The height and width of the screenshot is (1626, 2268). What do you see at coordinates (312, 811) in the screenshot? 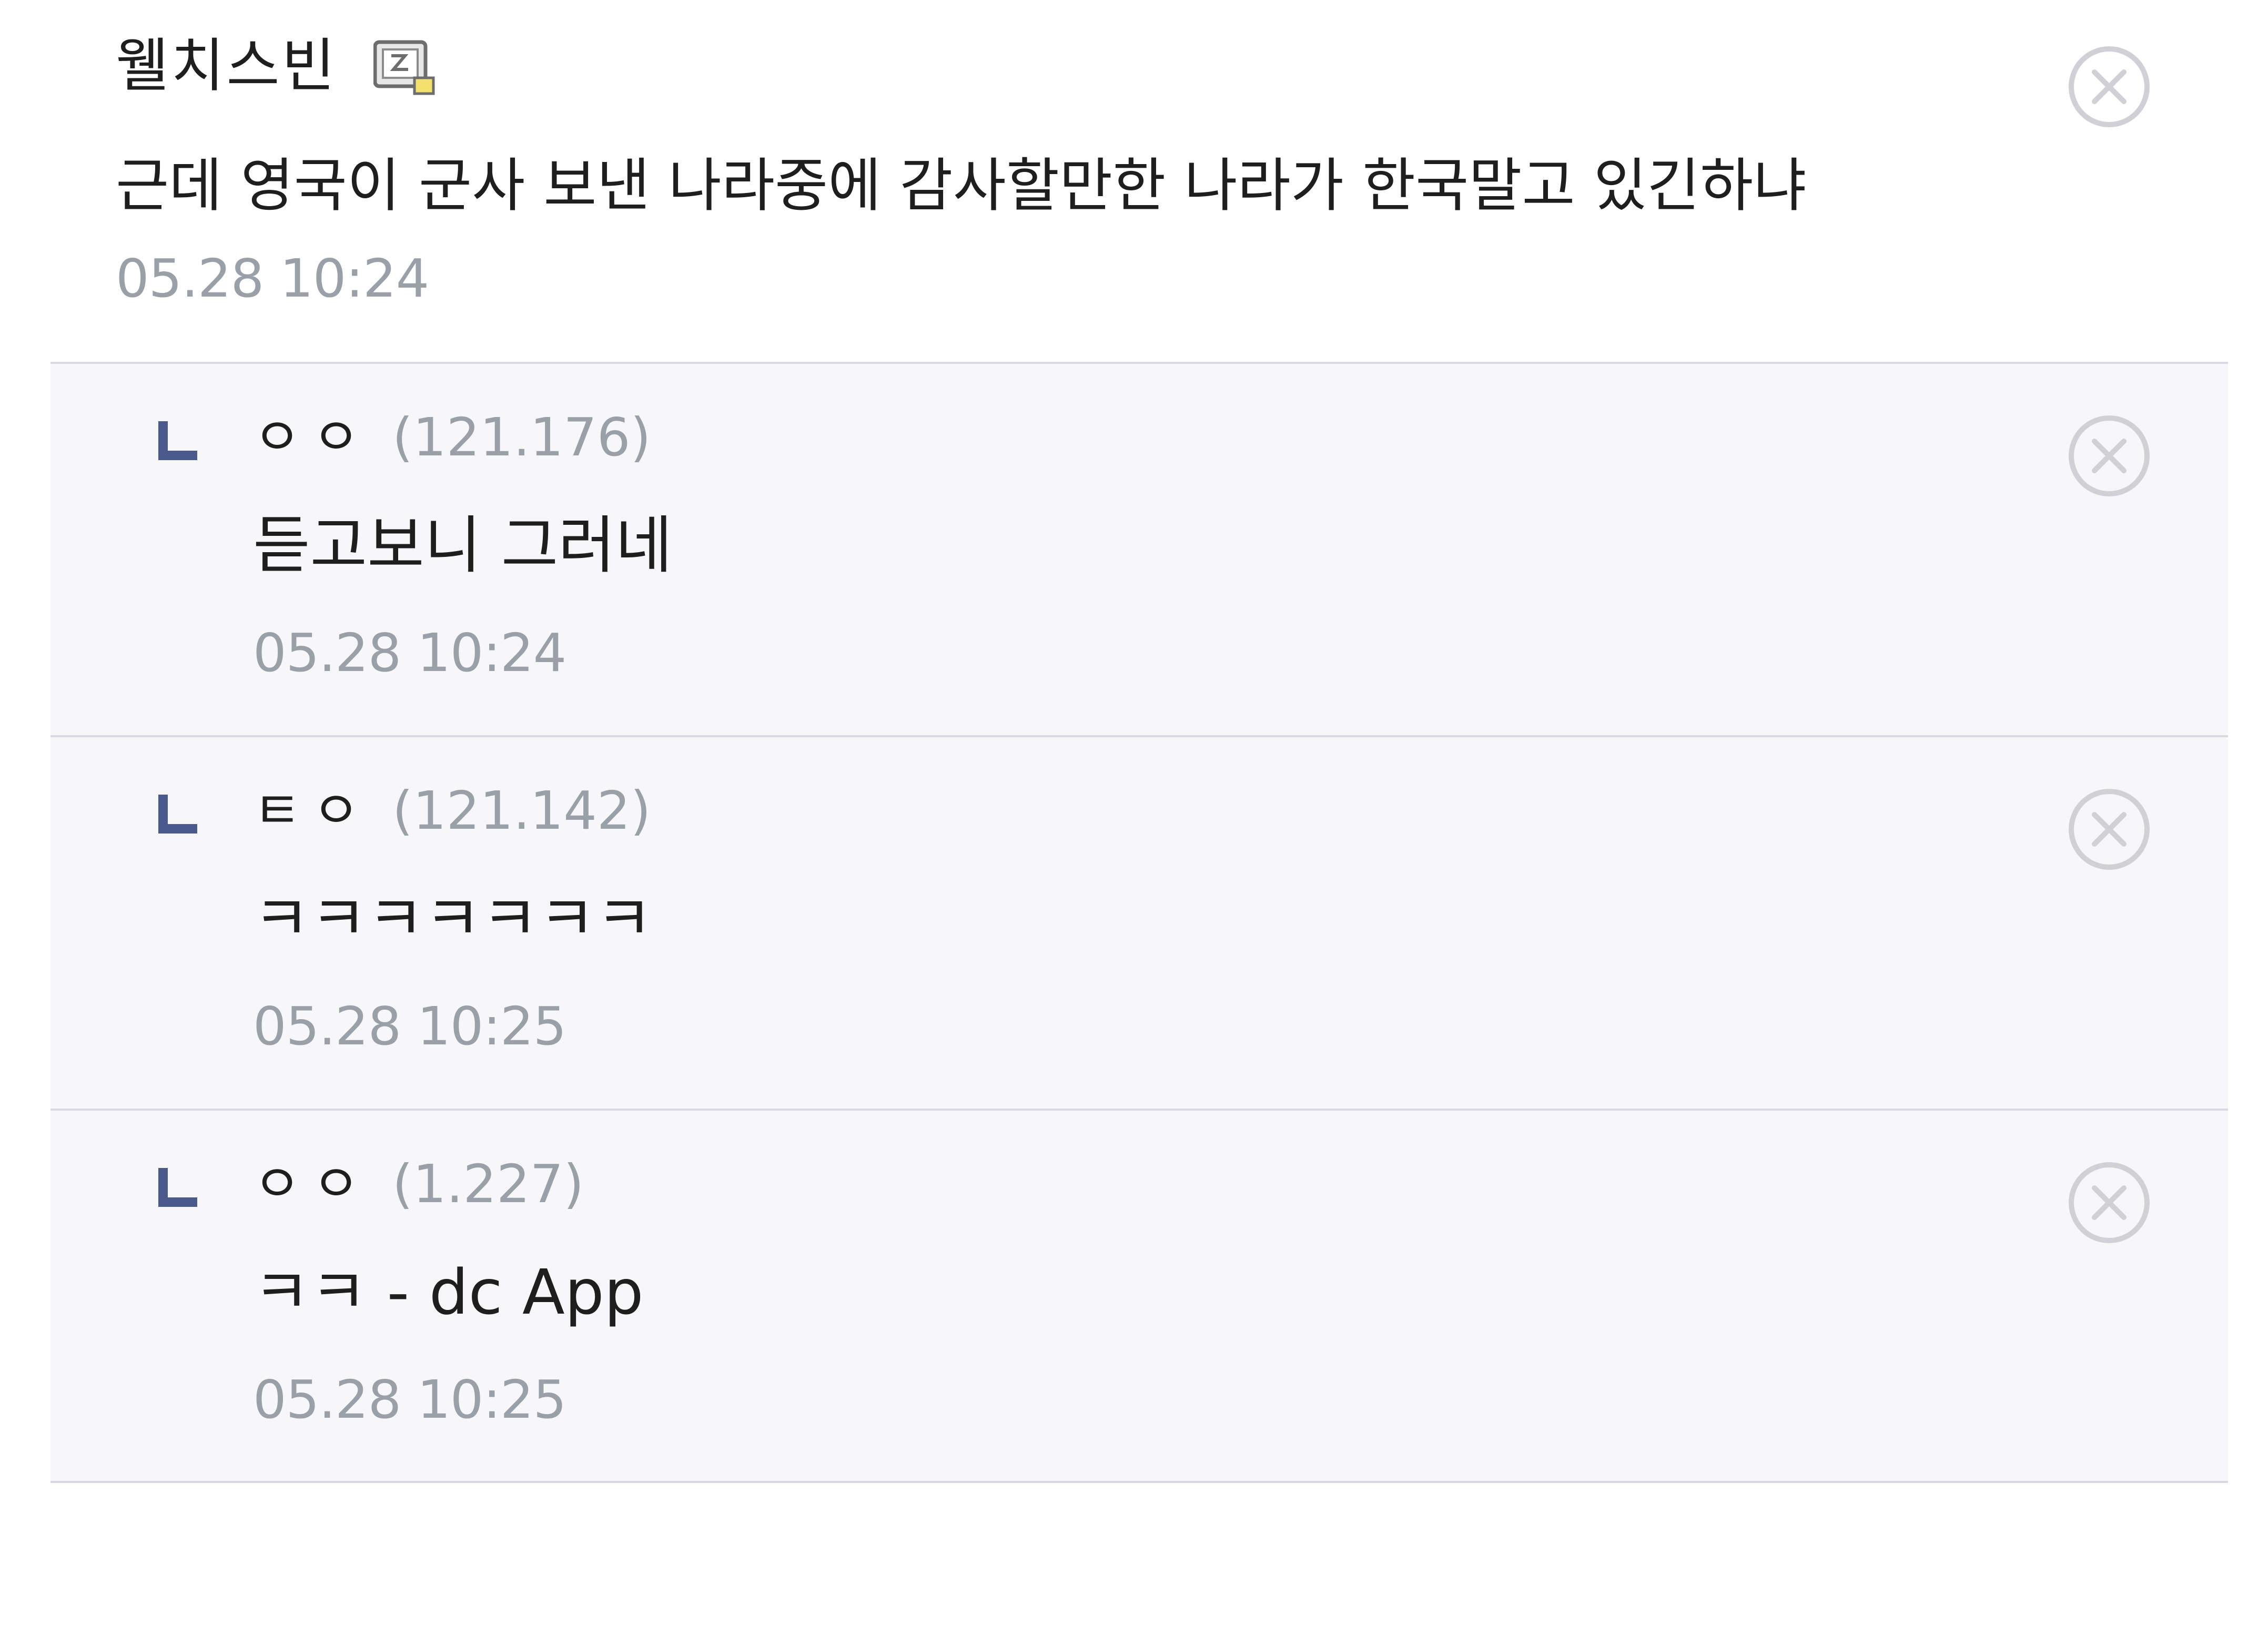
I see `reply-nickname: ㅌㅇ` at bounding box center [312, 811].